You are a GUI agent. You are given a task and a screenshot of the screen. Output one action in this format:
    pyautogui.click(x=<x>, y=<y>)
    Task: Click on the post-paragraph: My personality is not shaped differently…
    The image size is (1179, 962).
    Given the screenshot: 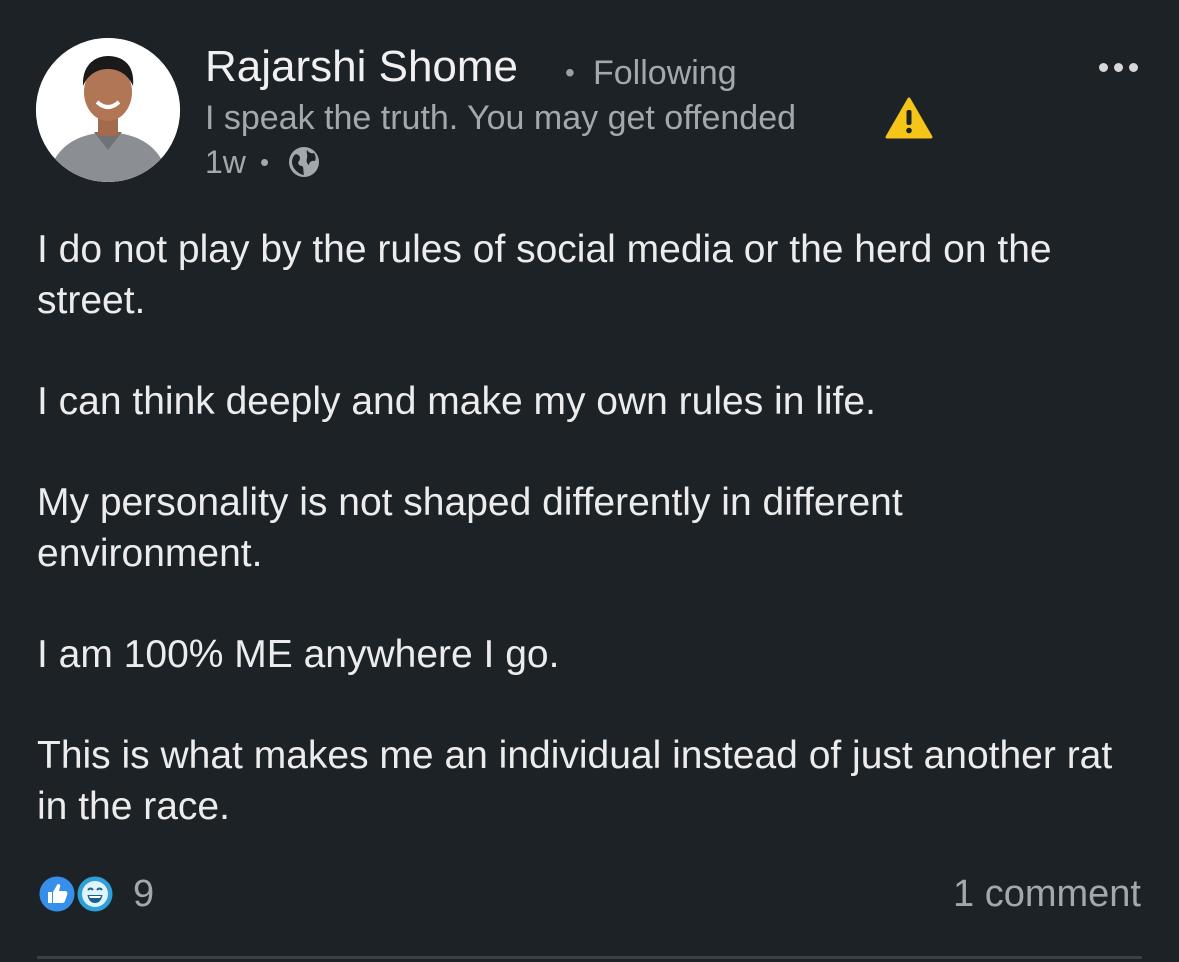 What is the action you would take?
    pyautogui.click(x=470, y=528)
    